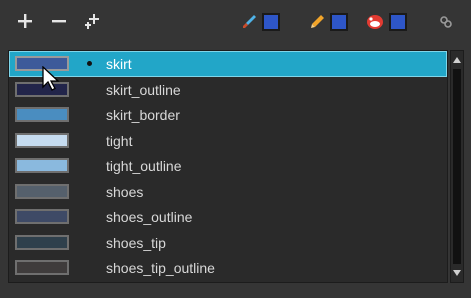  I want to click on paint-color-button, so click(386, 22).